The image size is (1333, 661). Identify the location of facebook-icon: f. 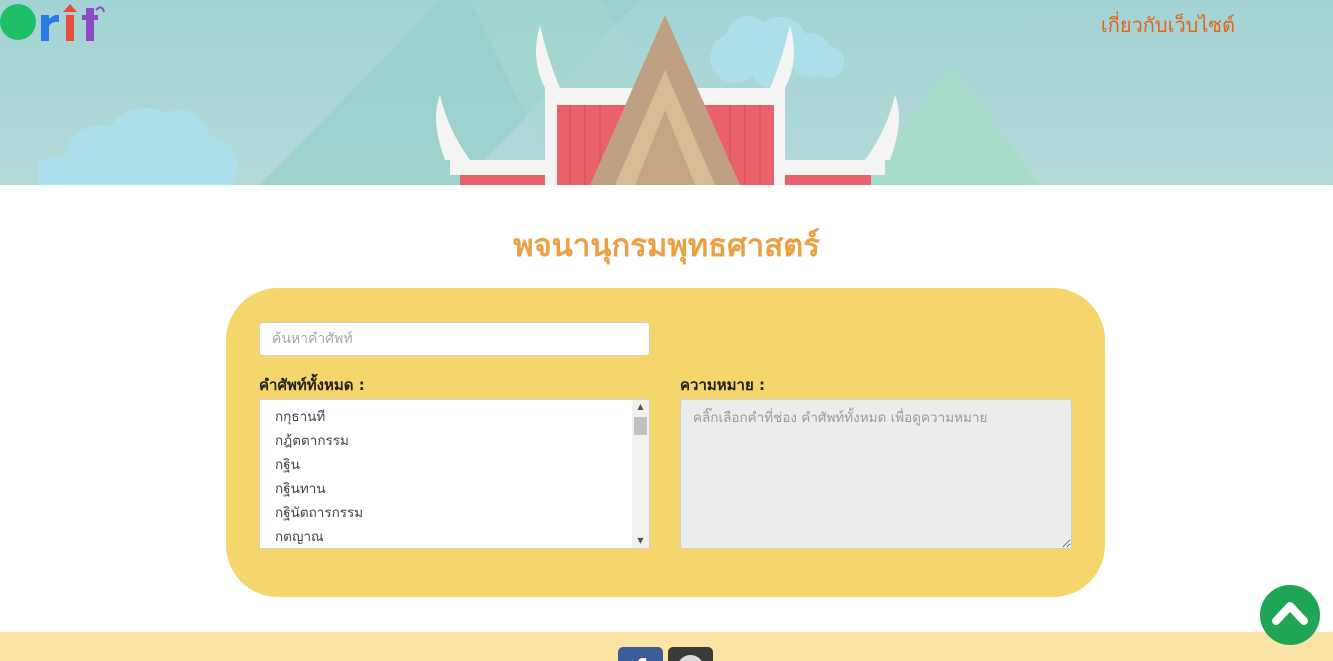
(640, 654).